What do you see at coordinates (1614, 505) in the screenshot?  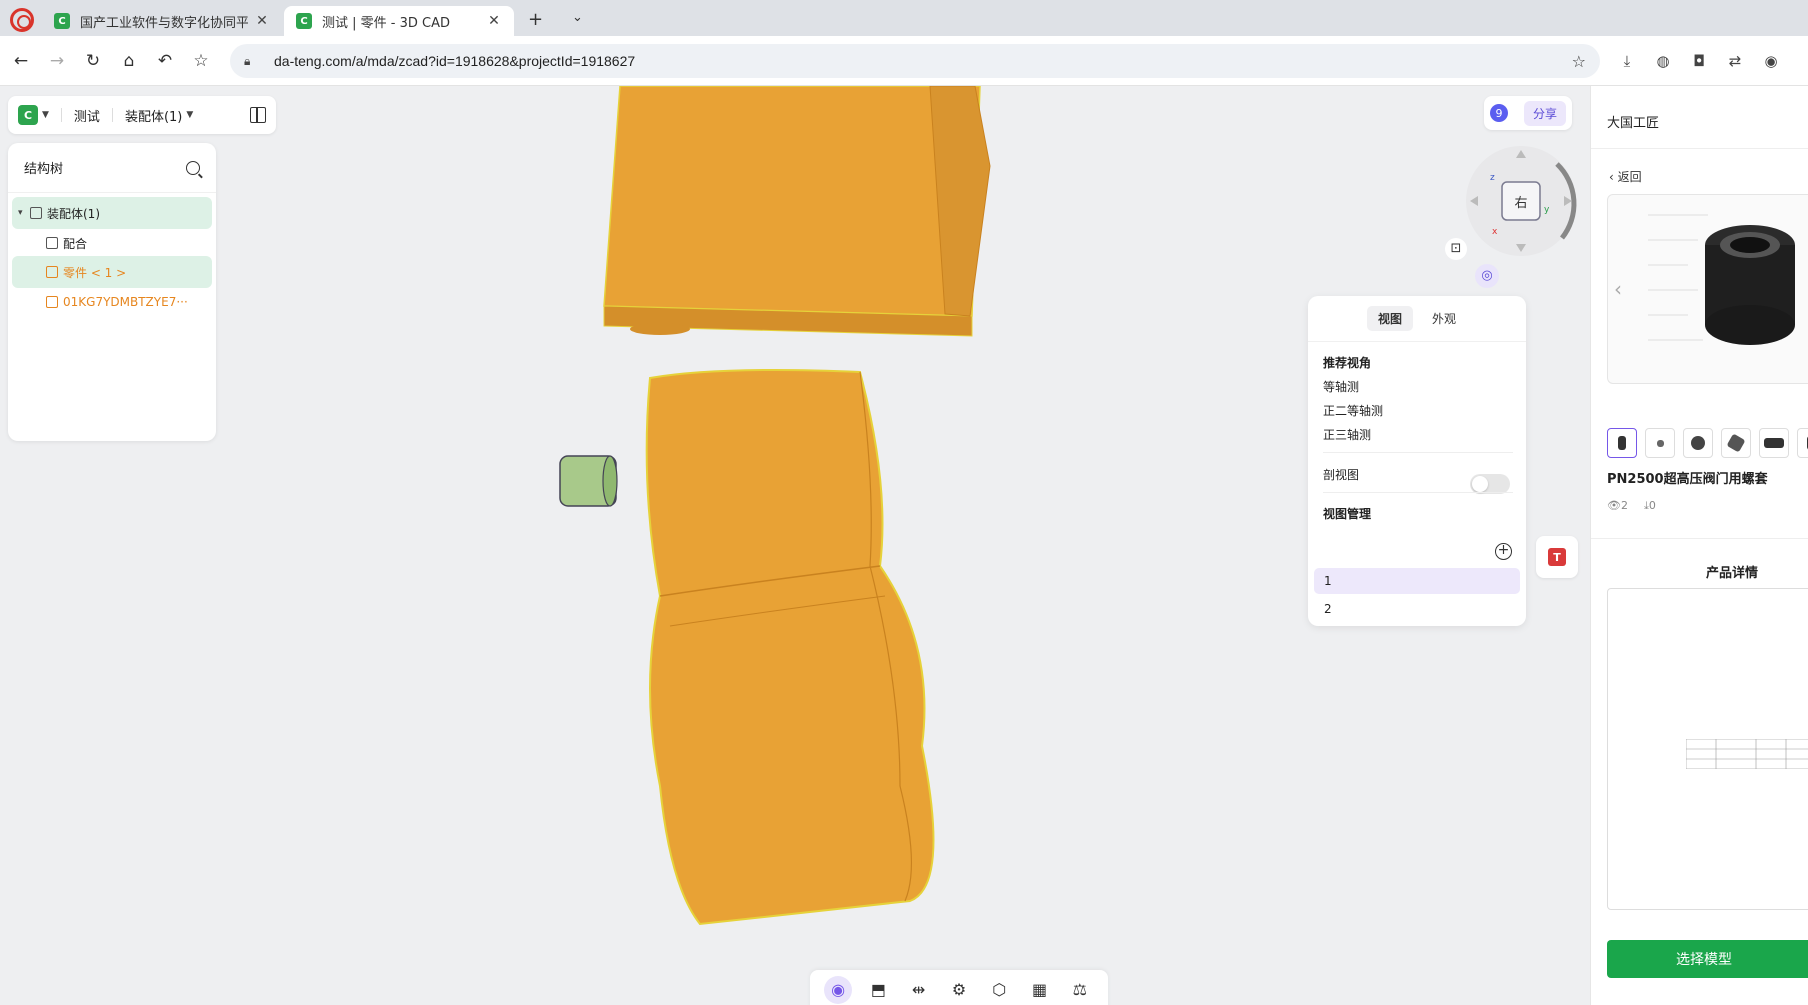 I see `eye-icon: 👁︎` at bounding box center [1614, 505].